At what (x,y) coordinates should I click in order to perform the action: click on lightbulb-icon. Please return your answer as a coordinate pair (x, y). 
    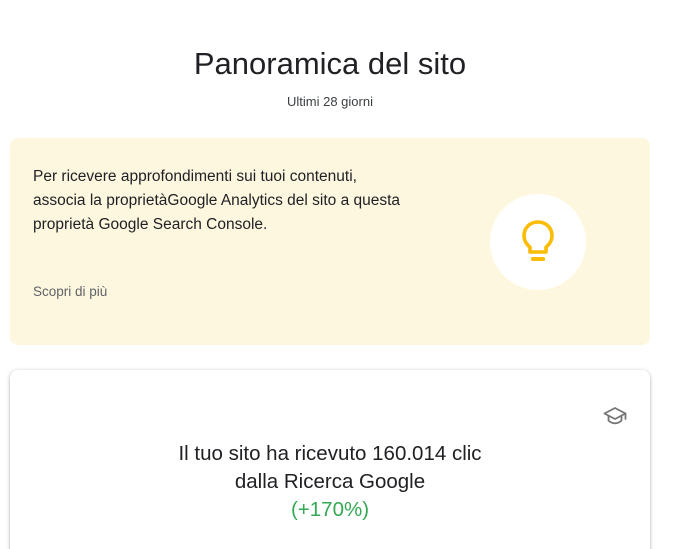
    Looking at the image, I should click on (538, 240).